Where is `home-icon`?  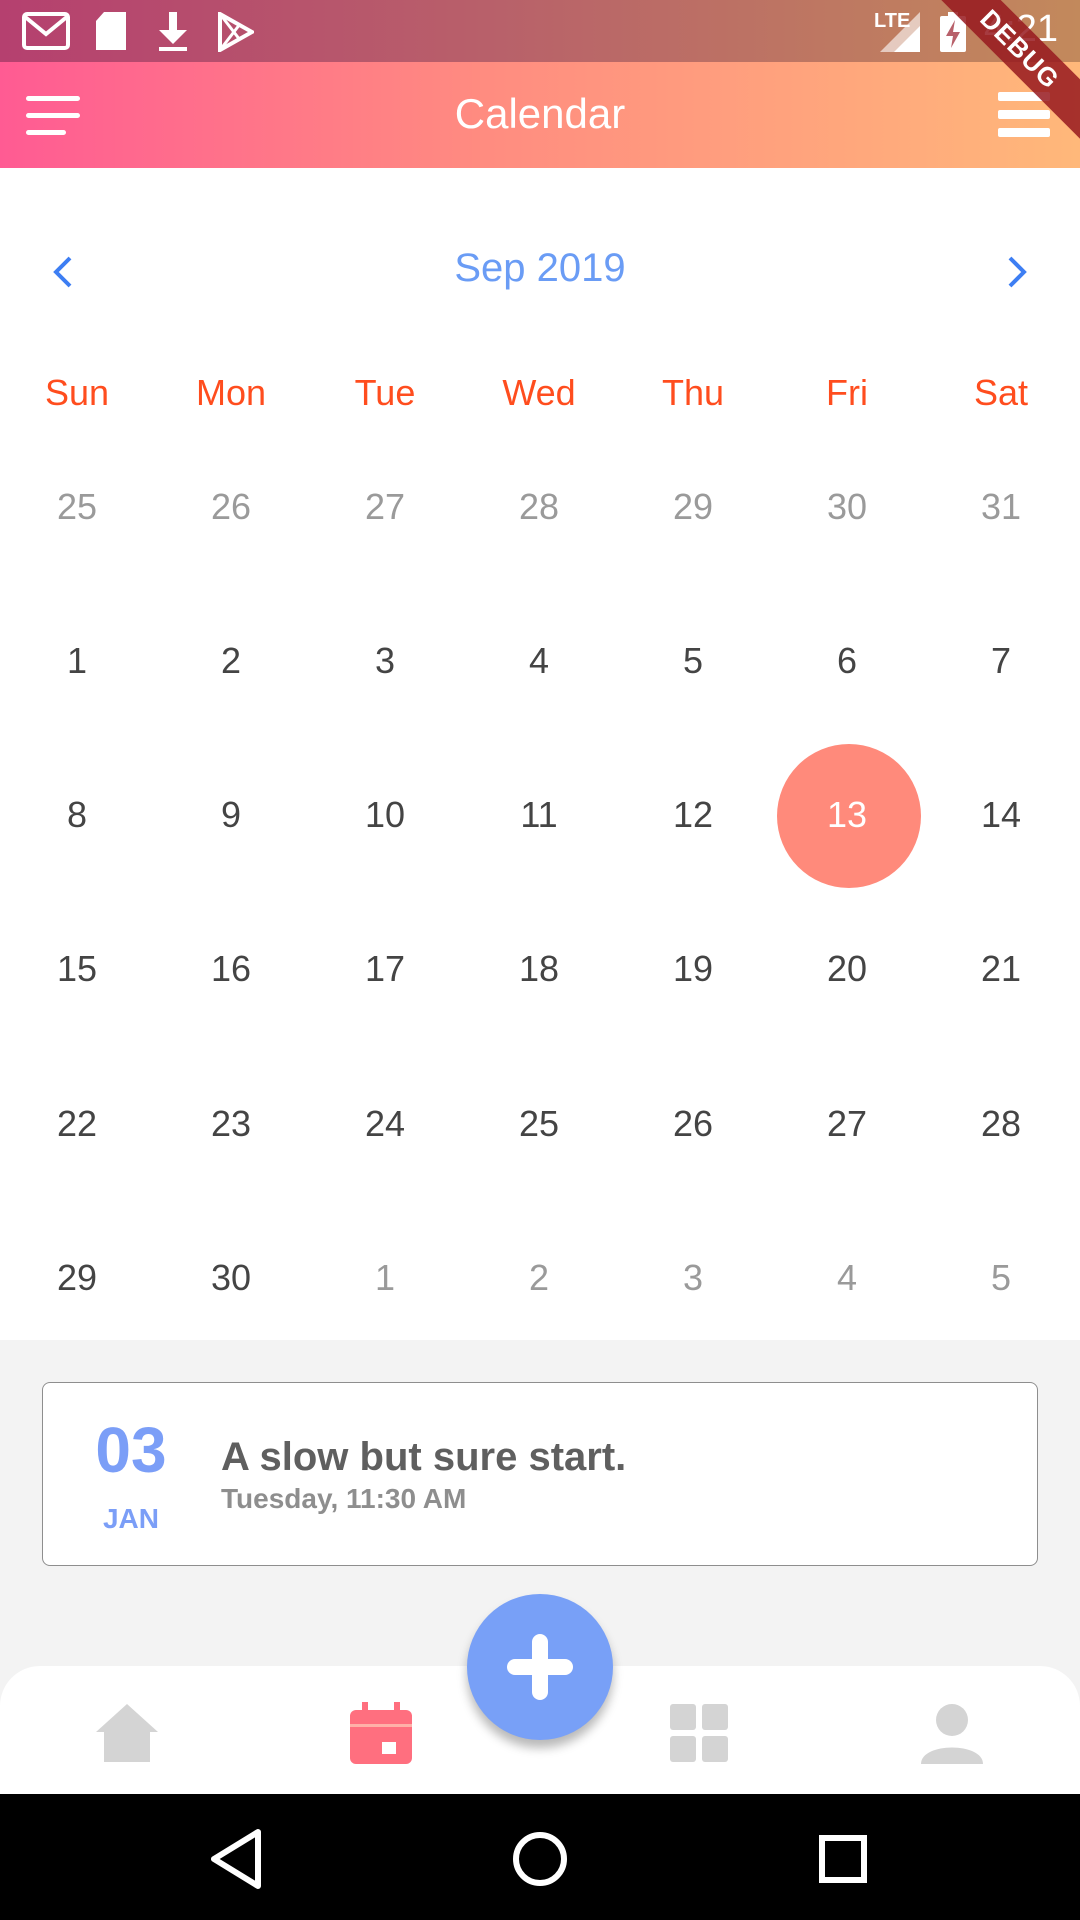
home-icon is located at coordinates (127, 1733).